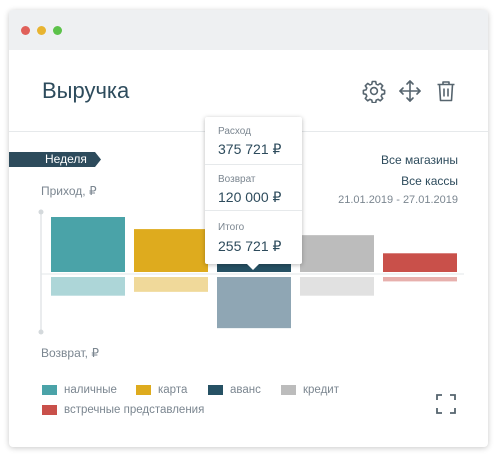 The width and height of the screenshot is (497, 457). Describe the element at coordinates (253, 140) in the screenshot. I see `tooltip-row-expense: Расход 375 721 ₽` at that location.